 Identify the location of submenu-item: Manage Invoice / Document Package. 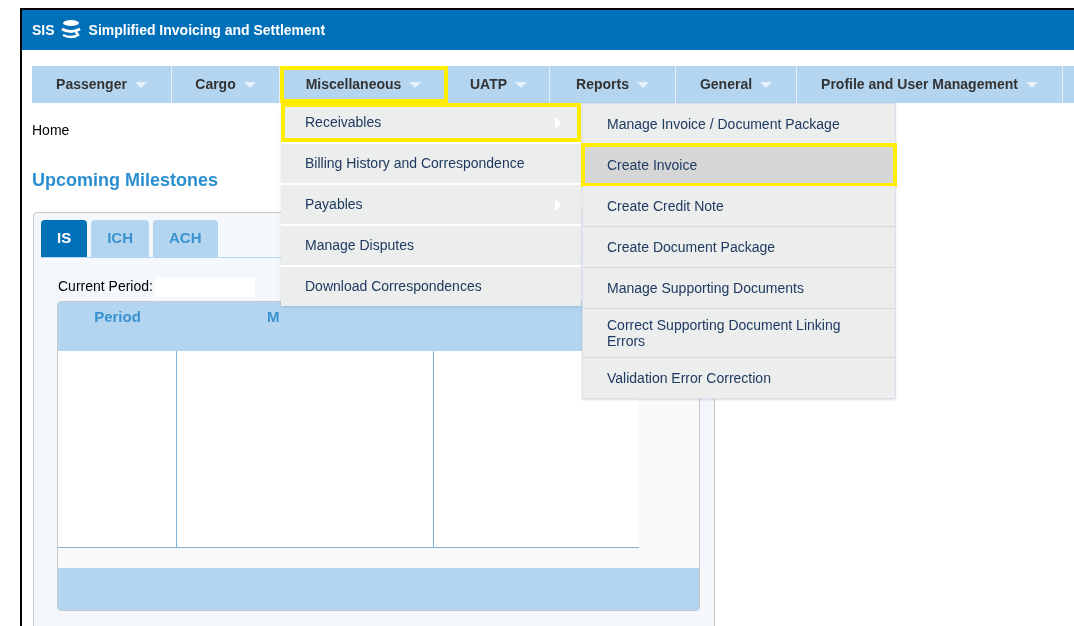
(739, 124).